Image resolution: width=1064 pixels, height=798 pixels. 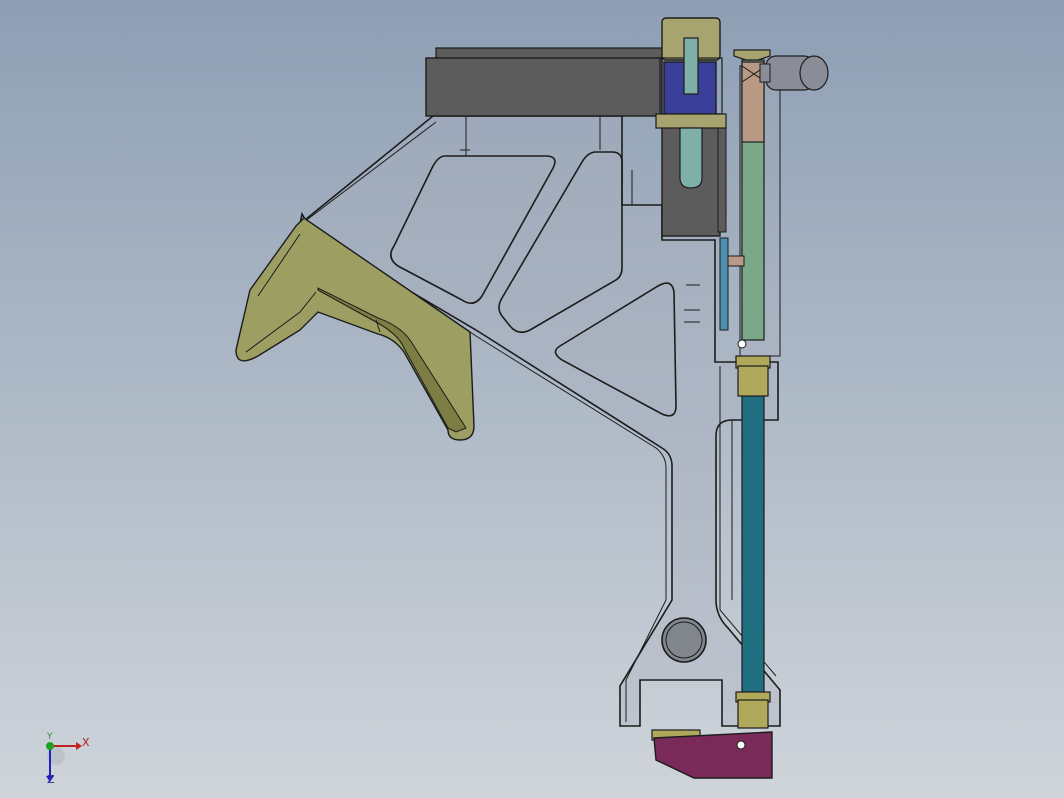 What do you see at coordinates (765, 73) in the screenshot?
I see `roller-axle` at bounding box center [765, 73].